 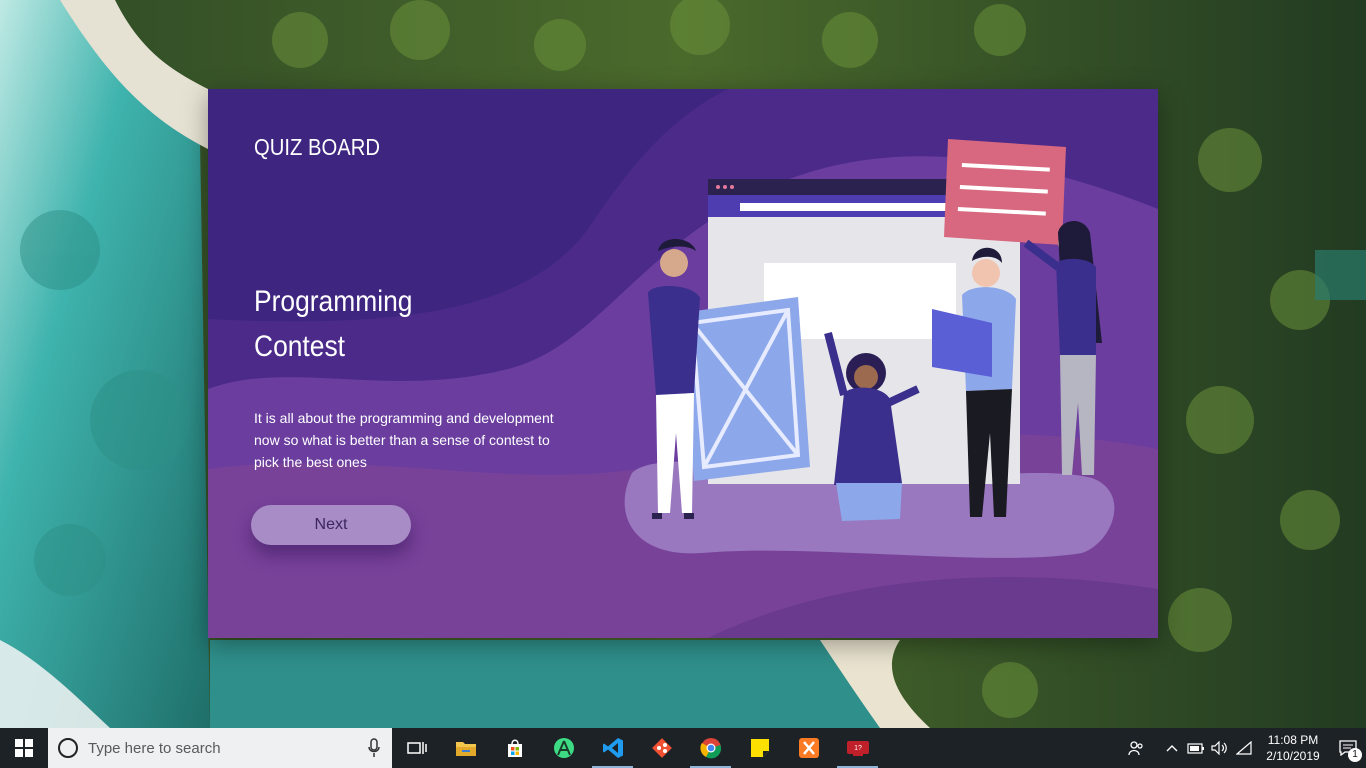 I want to click on xampp-icon, so click(x=808, y=748).